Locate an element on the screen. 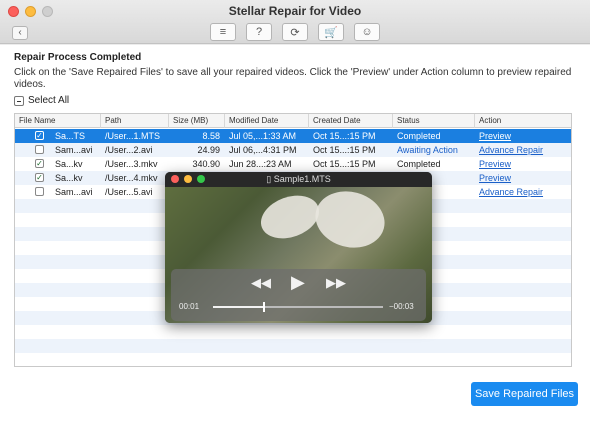  chevron-left-icon: ‹ is located at coordinates (20, 32).